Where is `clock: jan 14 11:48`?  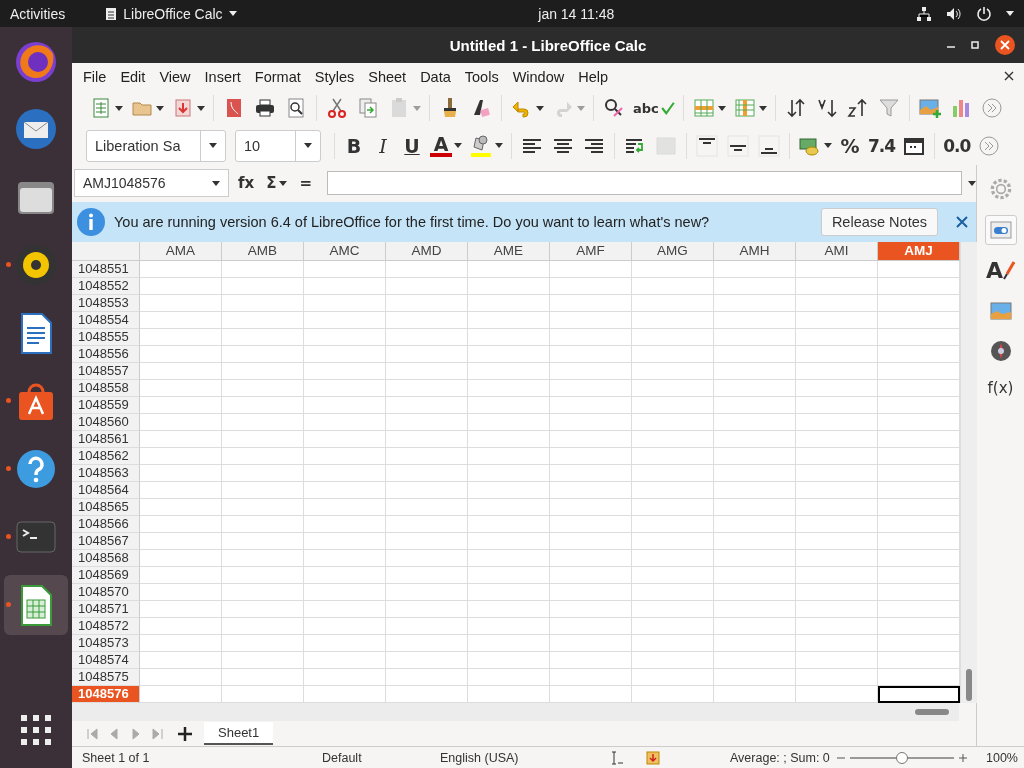
clock: jan 14 11:48 is located at coordinates (576, 13).